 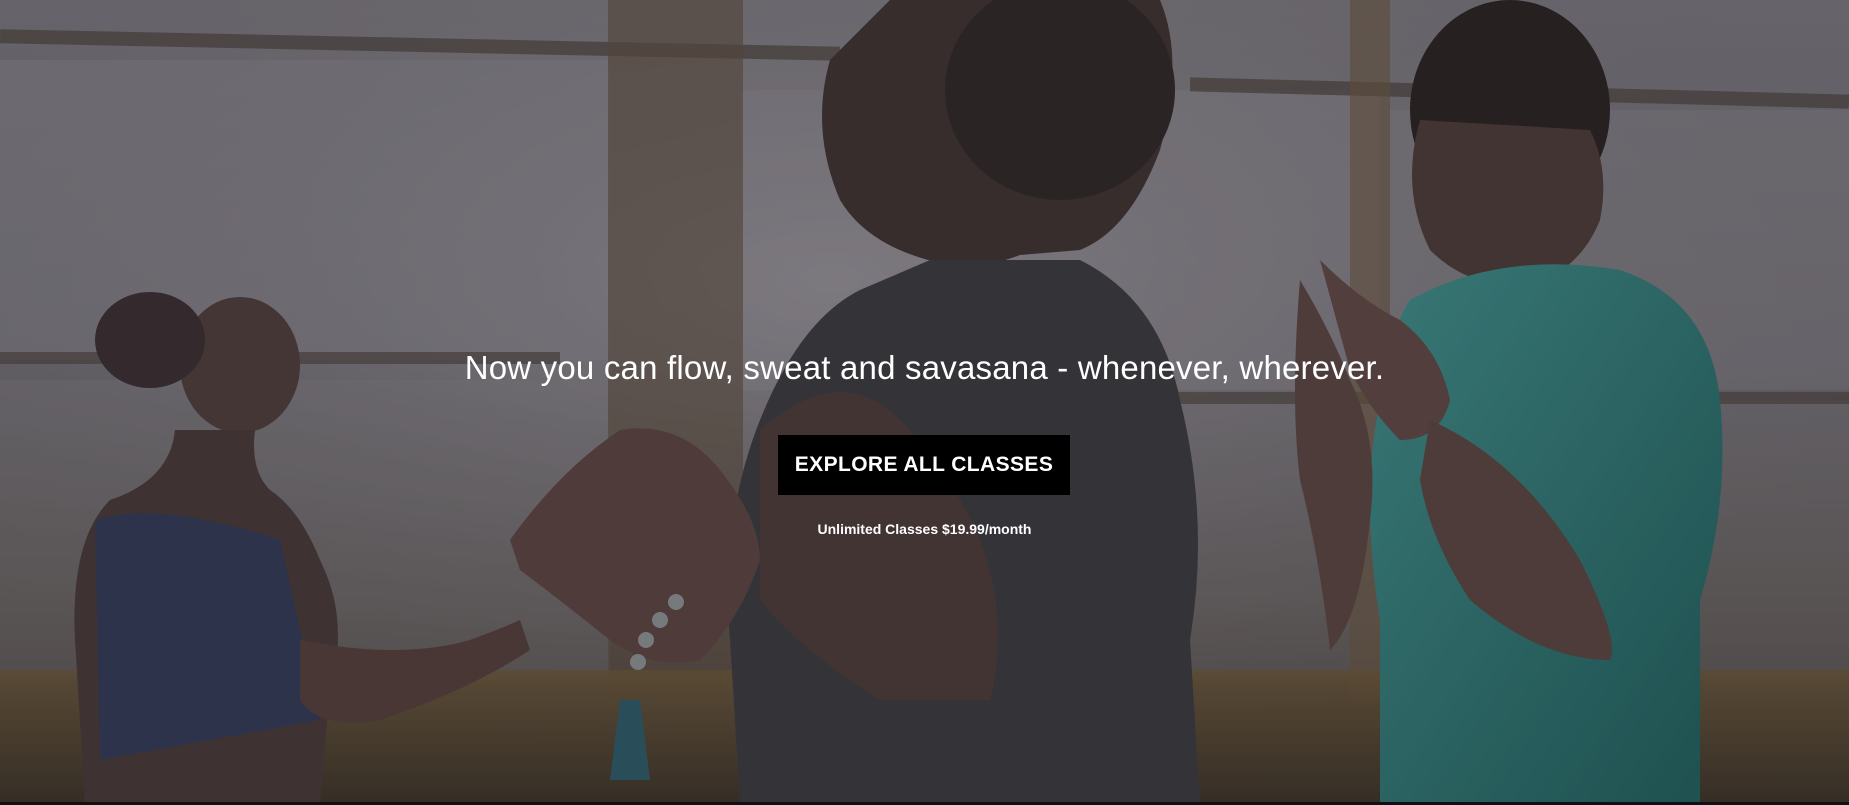 I want to click on pricing-note: Unlimited Classes $19.99/month, so click(x=924, y=529).